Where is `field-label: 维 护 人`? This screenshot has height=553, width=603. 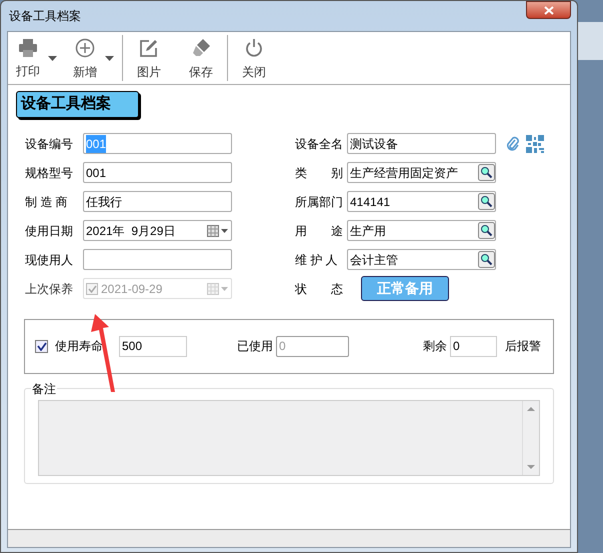
field-label: 维 护 人 is located at coordinates (317, 260).